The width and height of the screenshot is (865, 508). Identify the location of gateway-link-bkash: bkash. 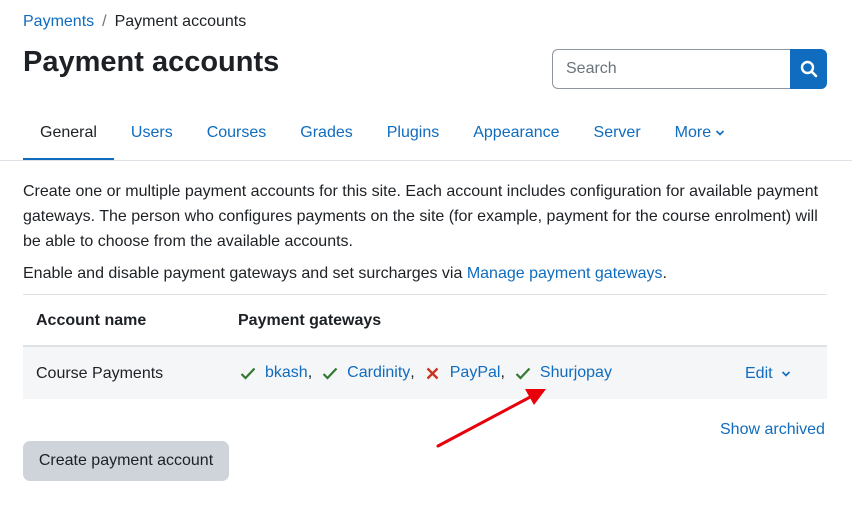
(286, 373).